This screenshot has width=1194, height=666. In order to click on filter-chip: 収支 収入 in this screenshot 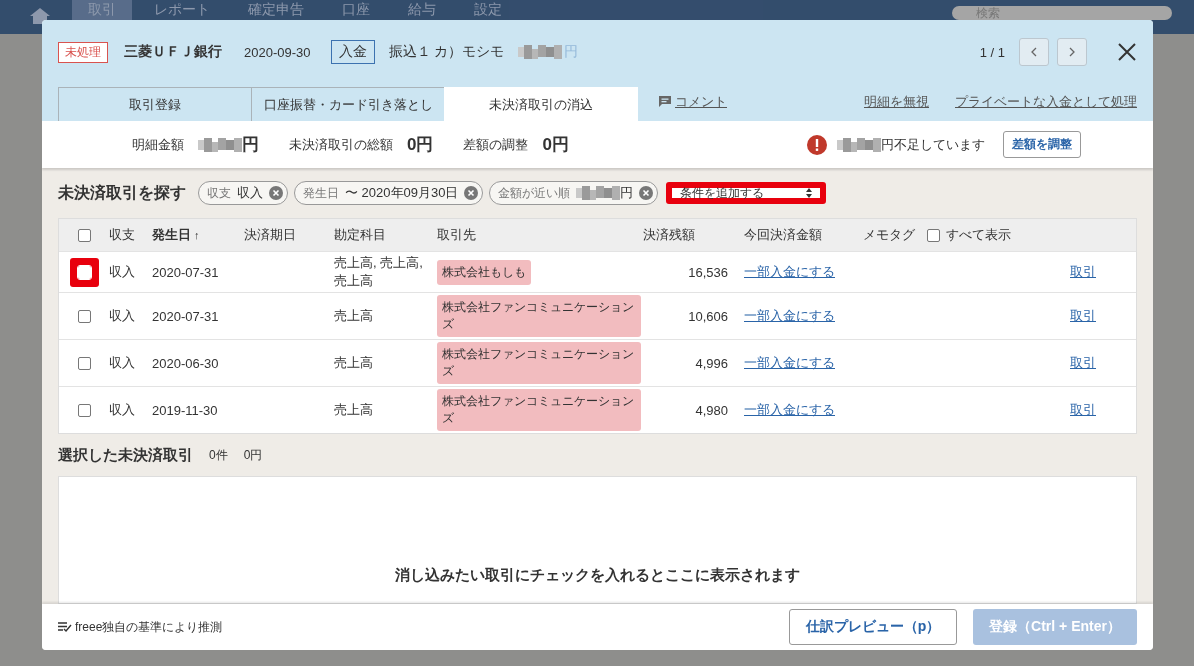, I will do `click(243, 193)`.